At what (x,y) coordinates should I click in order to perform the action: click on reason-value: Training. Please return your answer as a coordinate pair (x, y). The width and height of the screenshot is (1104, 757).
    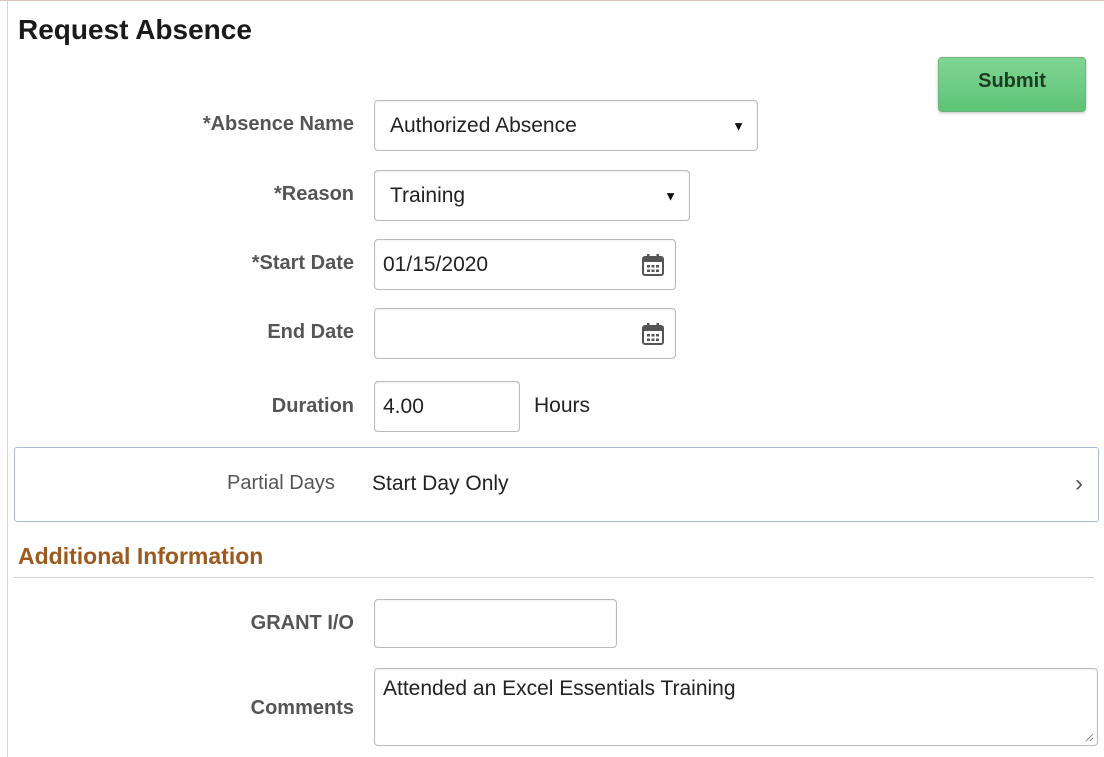
    Looking at the image, I should click on (428, 195).